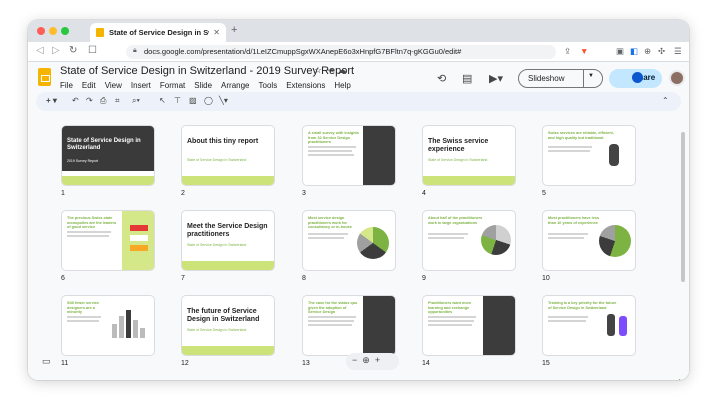 The width and height of the screenshot is (717, 418). What do you see at coordinates (73, 50) in the screenshot?
I see `reload-icon: ↻` at bounding box center [73, 50].